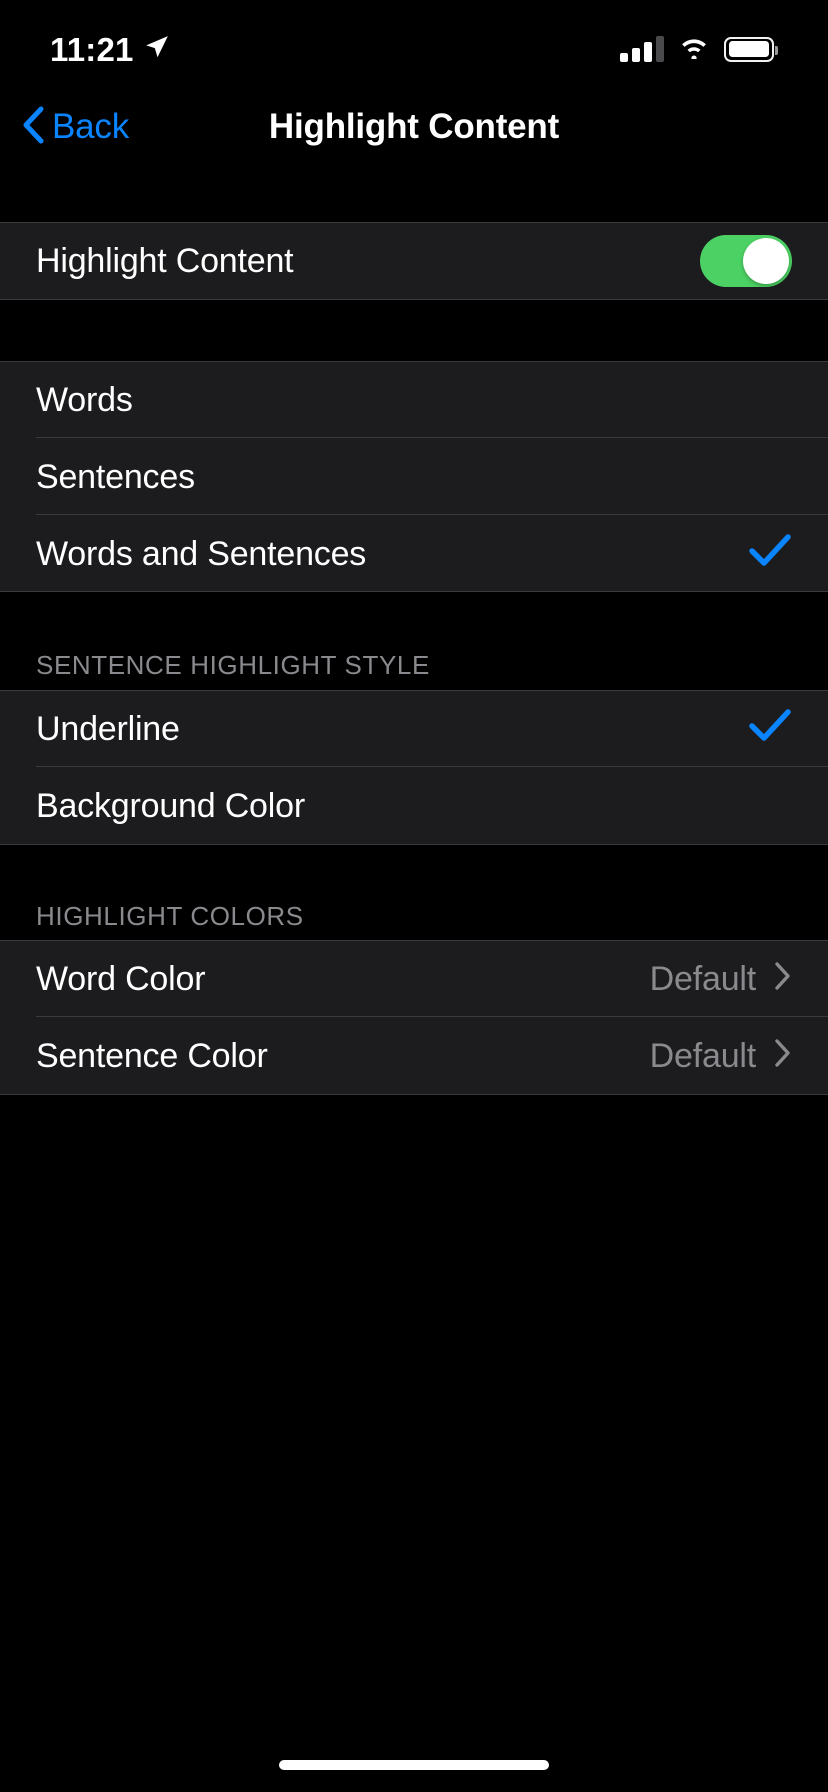 The height and width of the screenshot is (1792, 828). What do you see at coordinates (414, 1765) in the screenshot?
I see `home-indicator` at bounding box center [414, 1765].